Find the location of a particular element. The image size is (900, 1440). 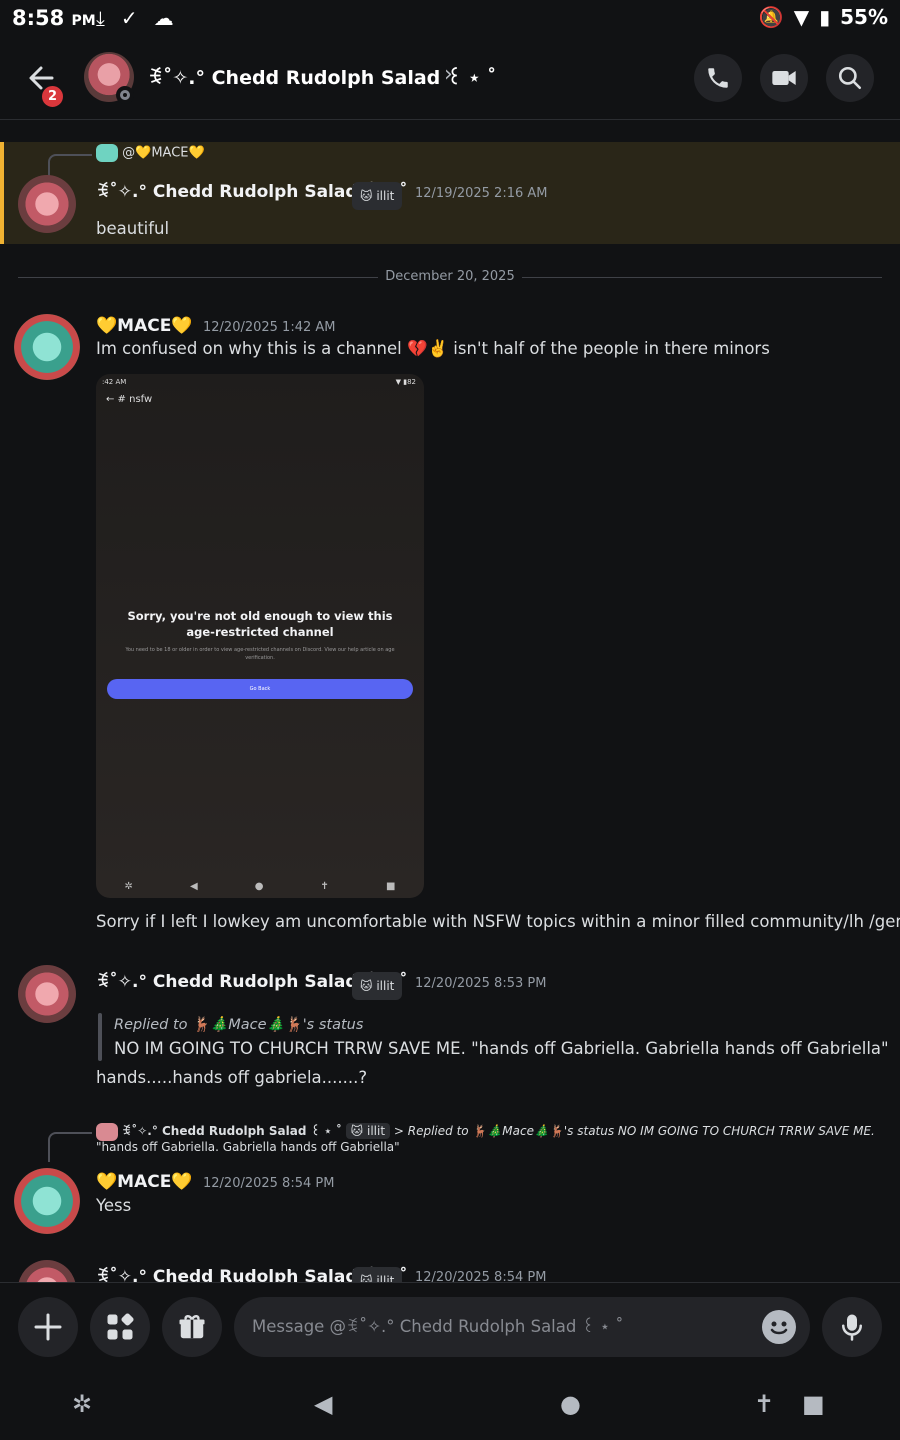

message-content: hands.....hands off gabriela.......? is located at coordinates (232, 1077).